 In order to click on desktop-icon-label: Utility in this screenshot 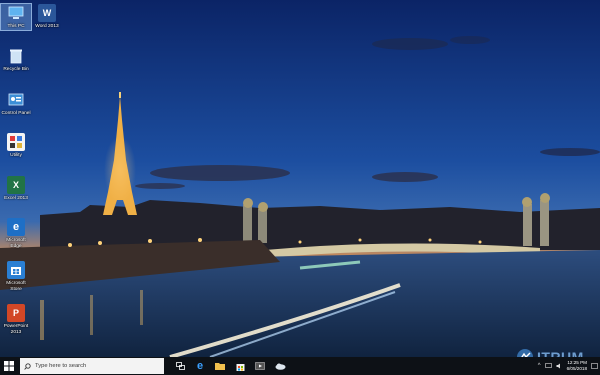, I will do `click(16, 155)`.